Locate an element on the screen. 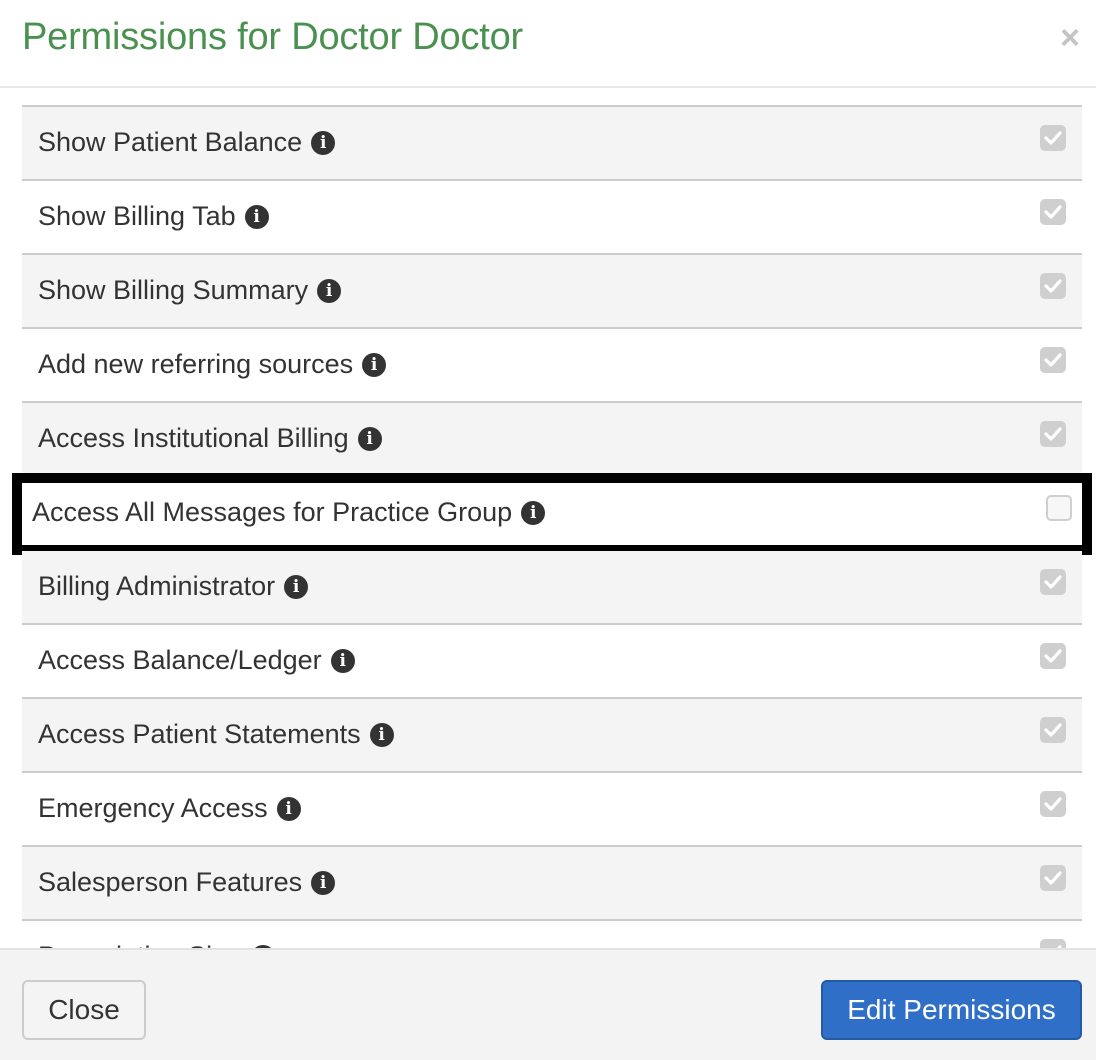 This screenshot has height=1060, width=1096. close-icon: × is located at coordinates (1070, 38).